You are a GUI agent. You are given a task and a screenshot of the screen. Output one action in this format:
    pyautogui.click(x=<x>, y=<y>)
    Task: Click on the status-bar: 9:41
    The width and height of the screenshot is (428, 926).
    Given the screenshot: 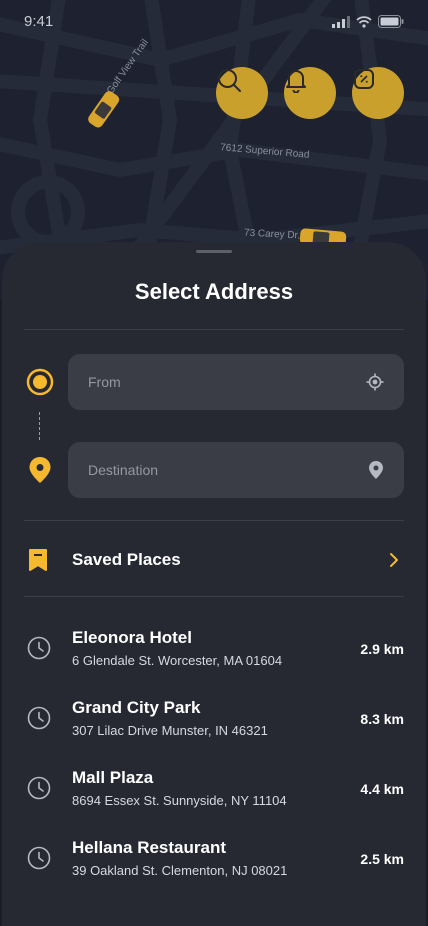 What is the action you would take?
    pyautogui.click(x=214, y=22)
    